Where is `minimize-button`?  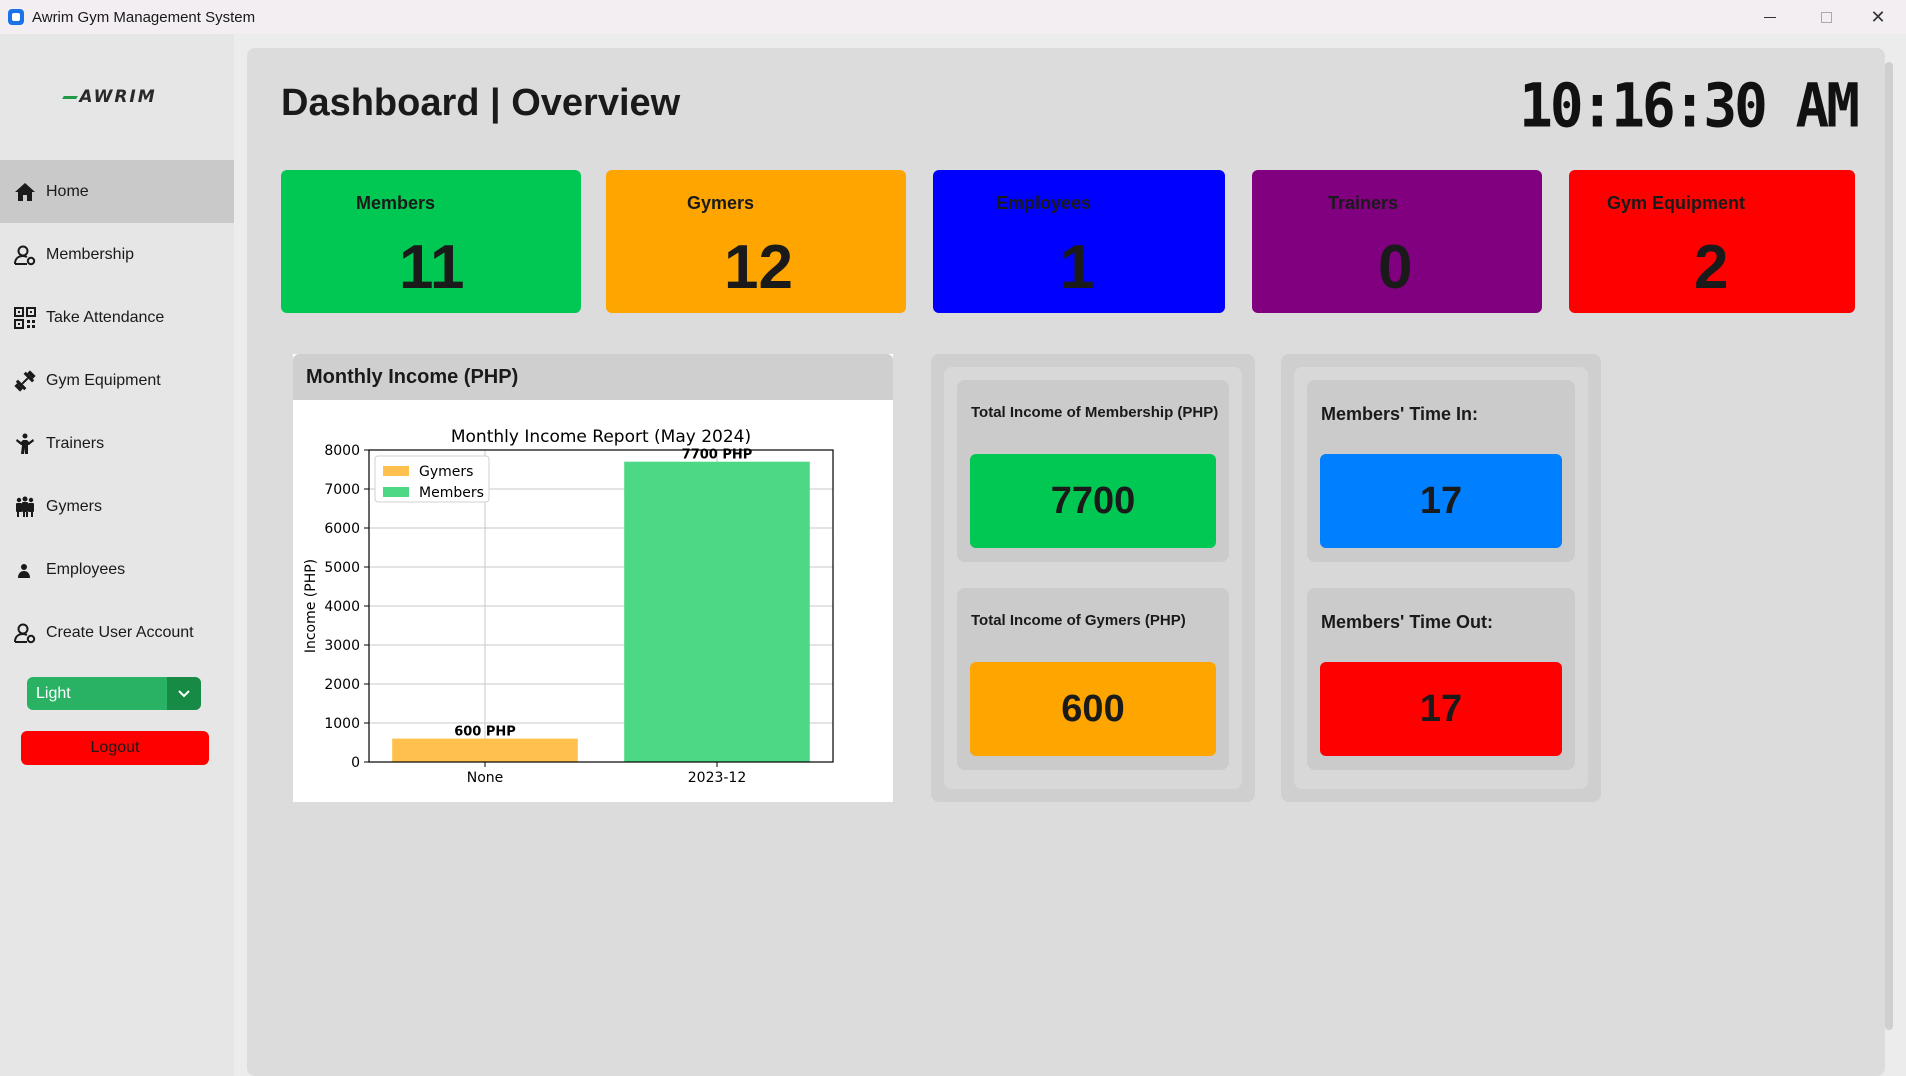
minimize-button is located at coordinates (1770, 17).